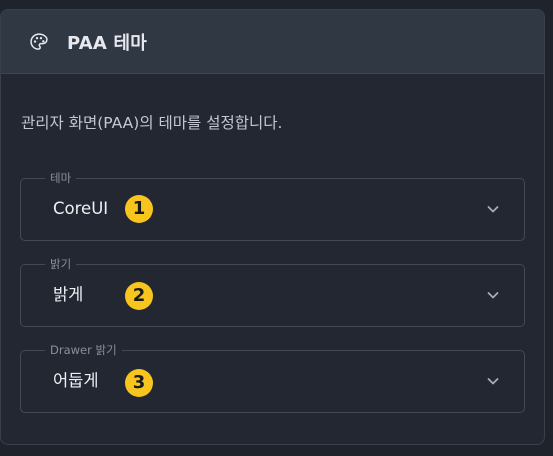 The width and height of the screenshot is (553, 456). What do you see at coordinates (61, 178) in the screenshot?
I see `theme-select-label: 테마` at bounding box center [61, 178].